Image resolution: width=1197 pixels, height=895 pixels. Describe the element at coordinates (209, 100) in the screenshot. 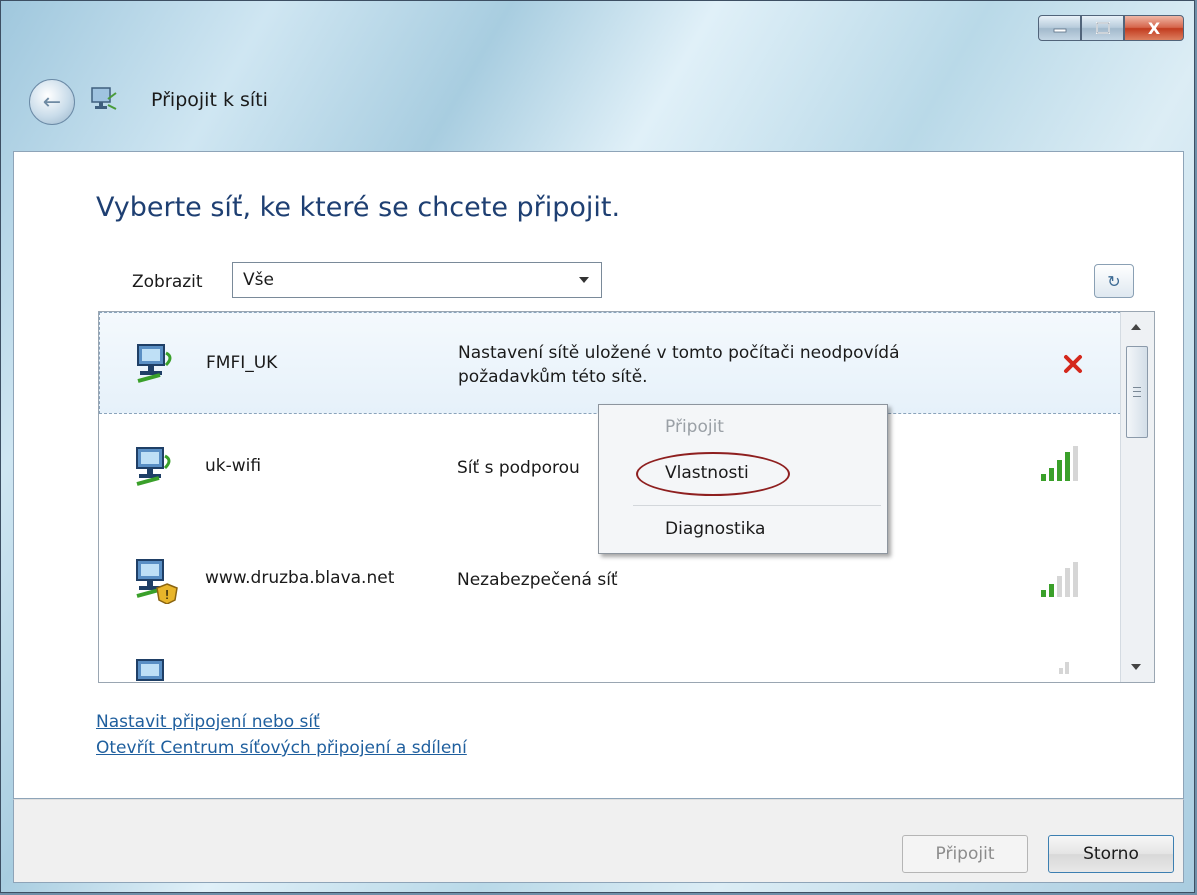

I see `window-title: Připojit k síti` at that location.